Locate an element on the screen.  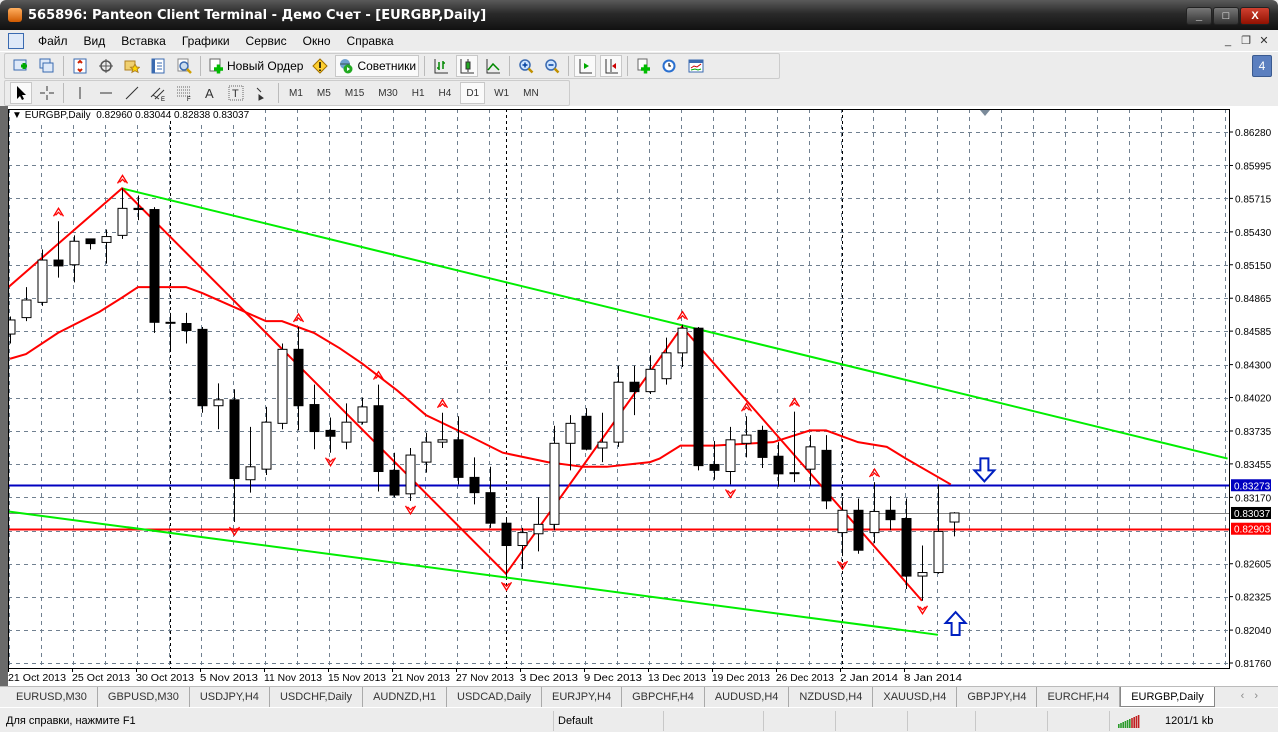
chart-tab: GBPCHF,H4 is located at coordinates (663, 697).